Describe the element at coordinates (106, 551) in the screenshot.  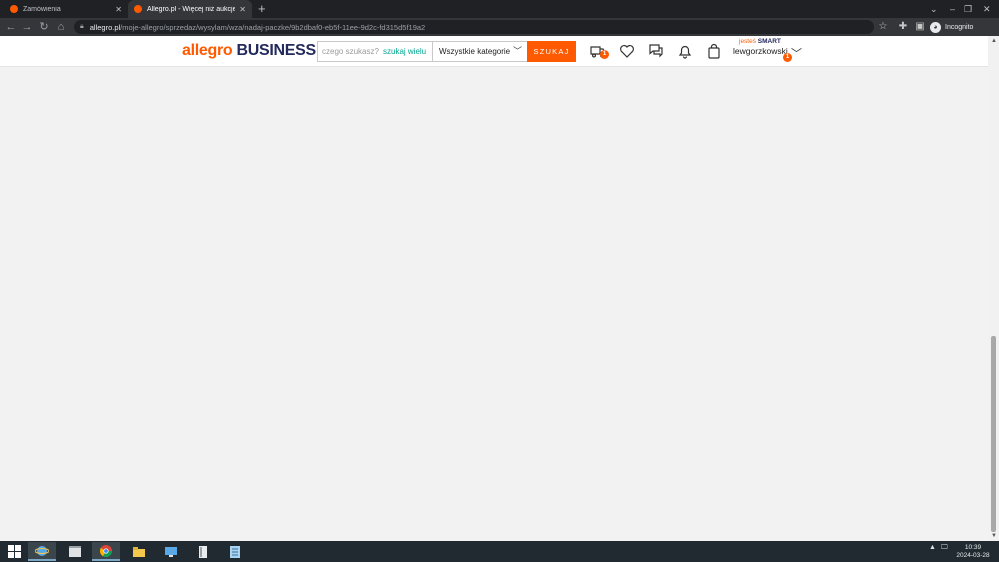
I see `chrome-icon` at that location.